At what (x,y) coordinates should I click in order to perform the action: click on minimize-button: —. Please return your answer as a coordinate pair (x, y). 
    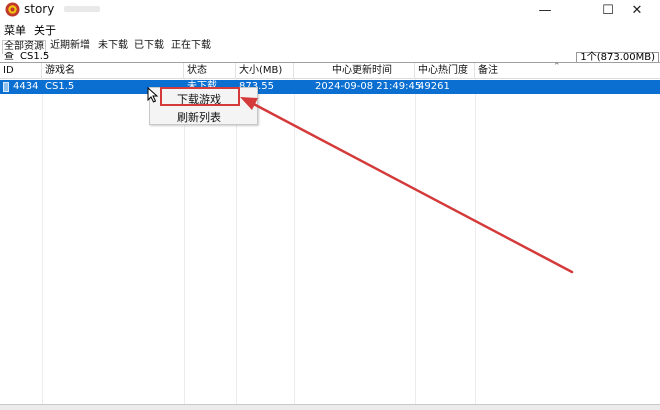
    Looking at the image, I should click on (545, 10).